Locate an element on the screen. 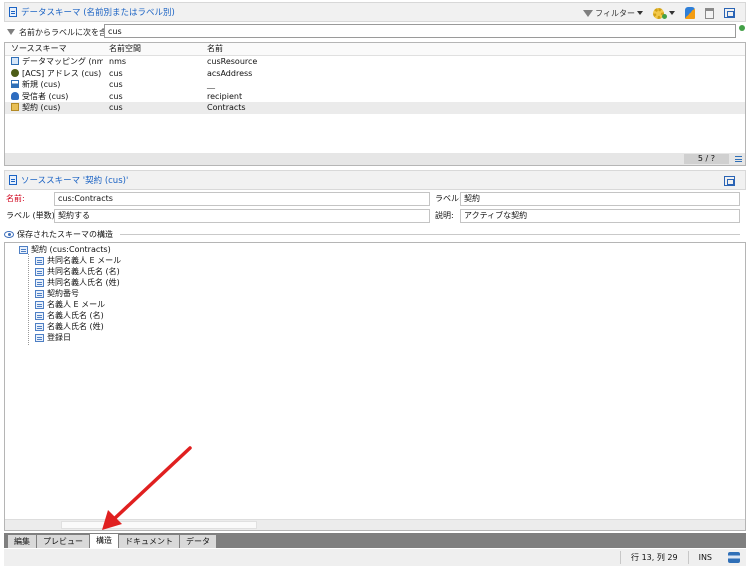 Image resolution: width=750 pixels, height=568 pixels. eye-icon is located at coordinates (9, 234).